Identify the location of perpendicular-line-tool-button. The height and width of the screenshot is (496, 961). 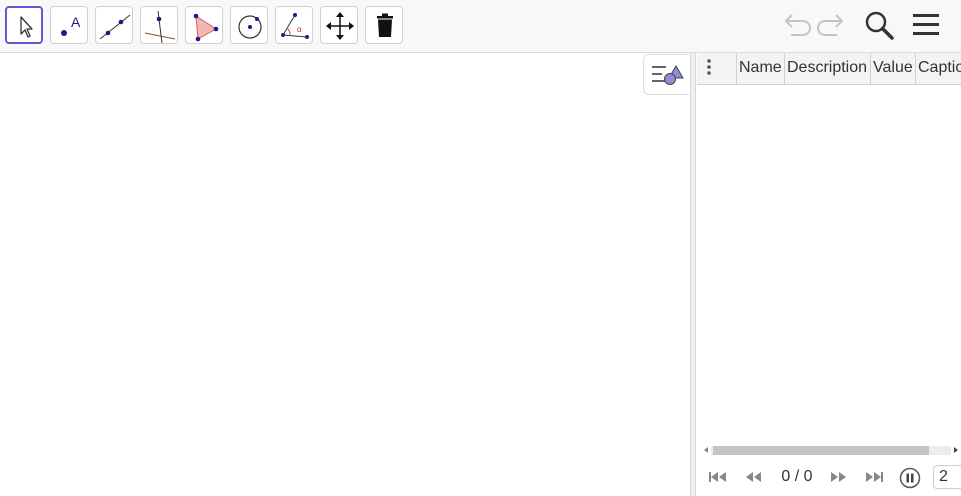
(159, 25).